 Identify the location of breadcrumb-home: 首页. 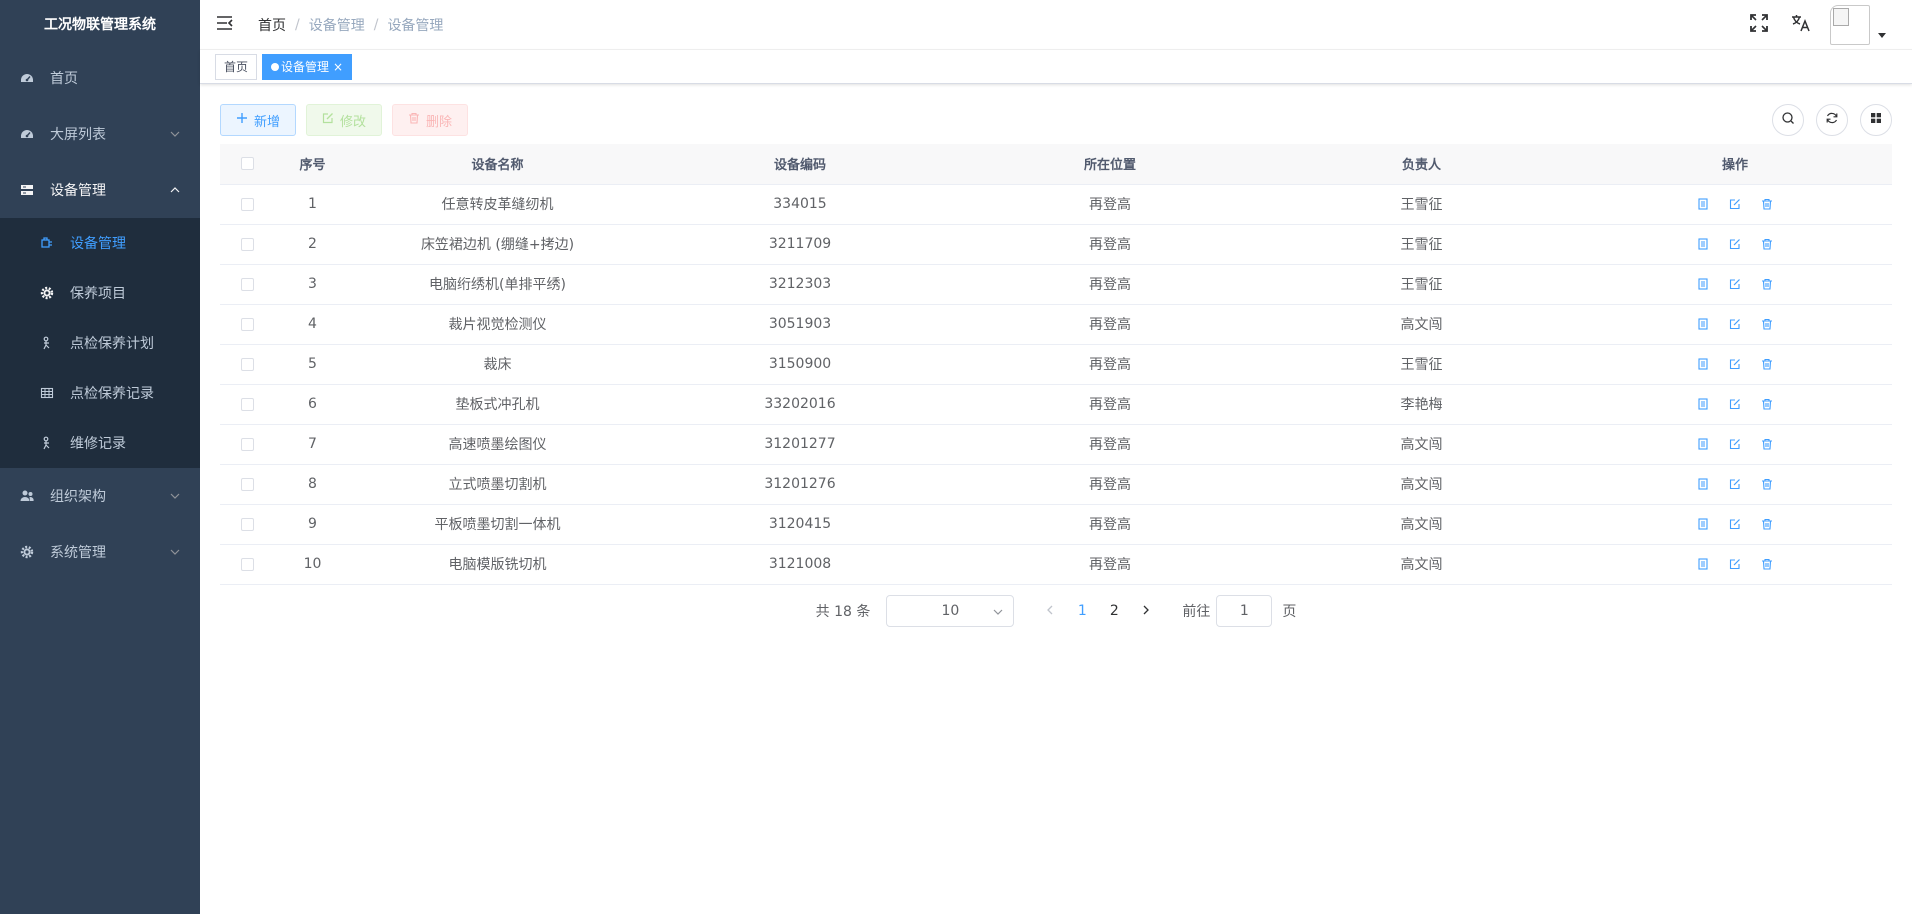
(272, 25).